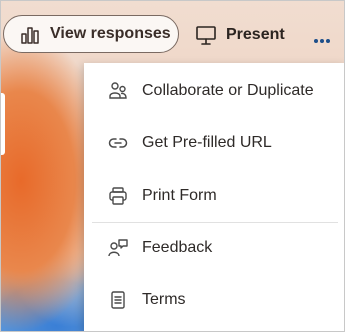 The height and width of the screenshot is (332, 345). Describe the element at coordinates (215, 222) in the screenshot. I see `menu-divider` at that location.